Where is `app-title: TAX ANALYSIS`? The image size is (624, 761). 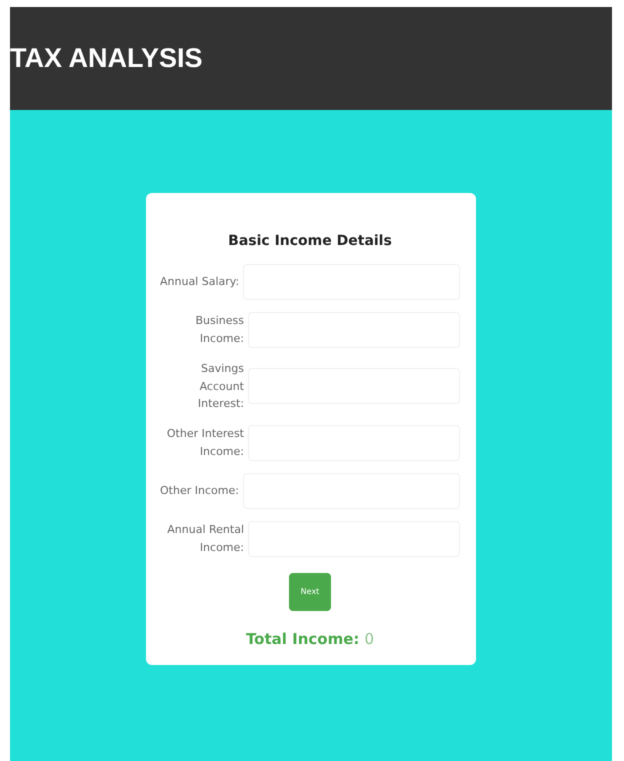 app-title: TAX ANALYSIS is located at coordinates (106, 58).